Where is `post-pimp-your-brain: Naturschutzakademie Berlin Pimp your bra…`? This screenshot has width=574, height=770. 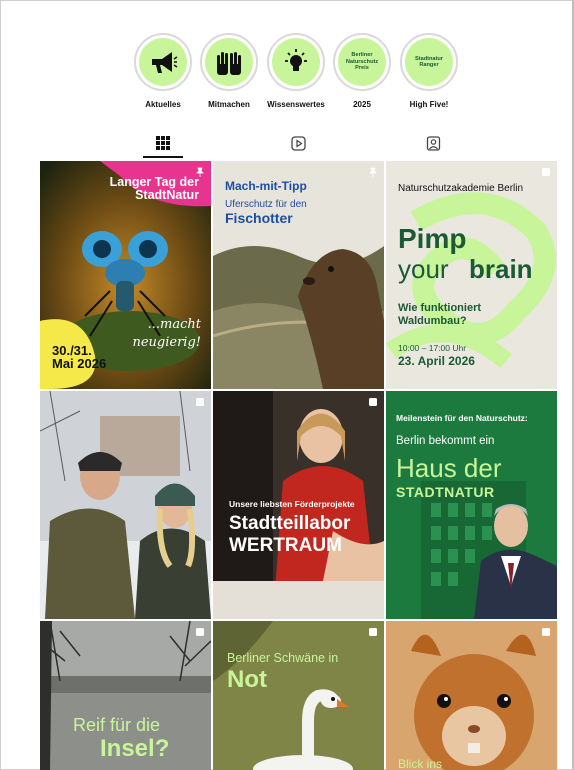 post-pimp-your-brain: Naturschutzakademie Berlin Pimp your bra… is located at coordinates (471, 275).